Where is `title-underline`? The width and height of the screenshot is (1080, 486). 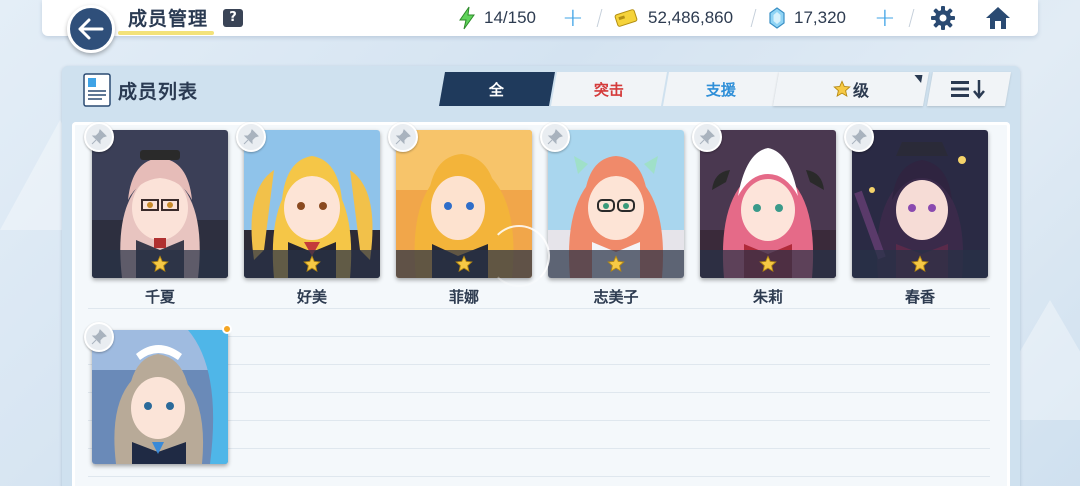
title-underline is located at coordinates (166, 33).